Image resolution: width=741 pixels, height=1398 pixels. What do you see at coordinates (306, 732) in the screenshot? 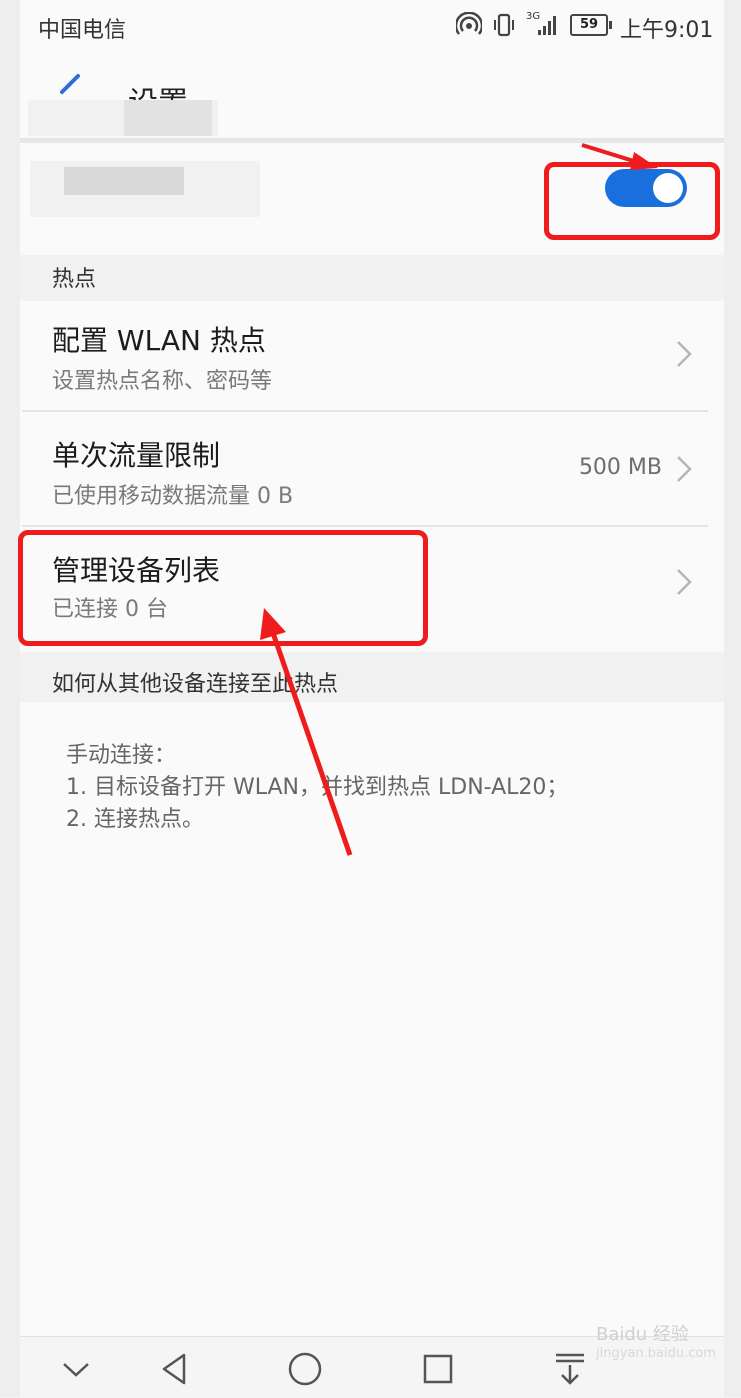
I see `annotation-arrow-devices` at bounding box center [306, 732].